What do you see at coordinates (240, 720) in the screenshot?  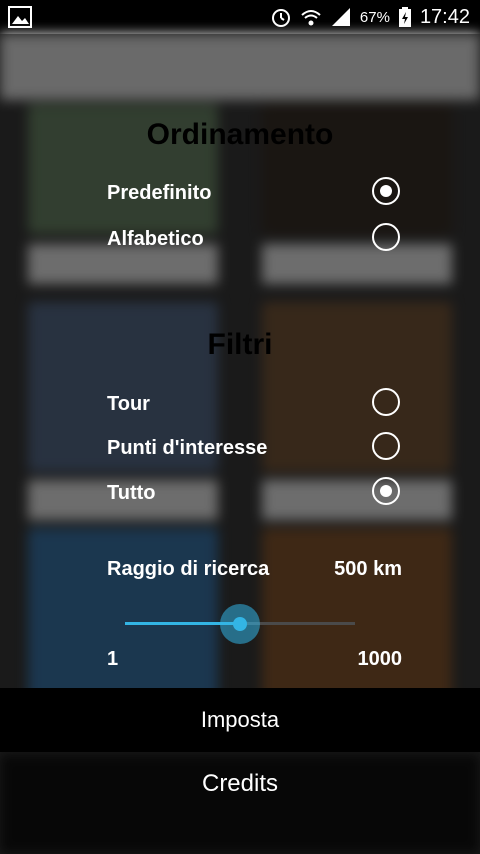 I see `apply-button: Imposta` at bounding box center [240, 720].